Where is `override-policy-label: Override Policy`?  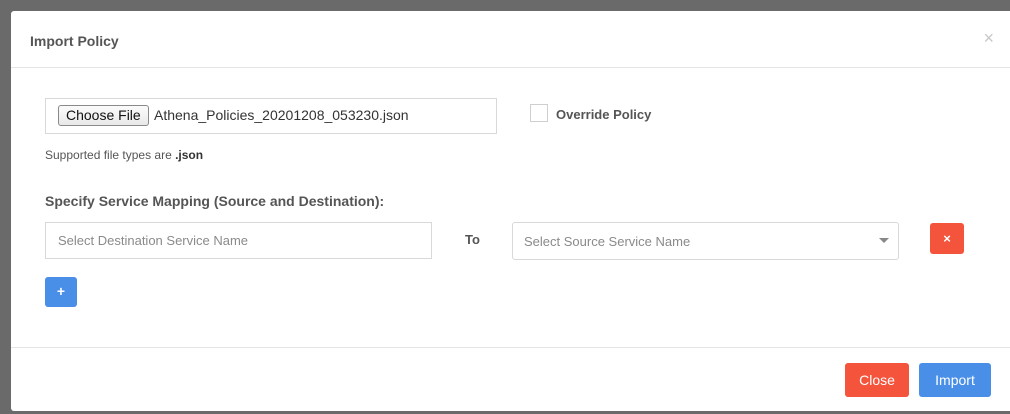
override-policy-label: Override Policy is located at coordinates (603, 114).